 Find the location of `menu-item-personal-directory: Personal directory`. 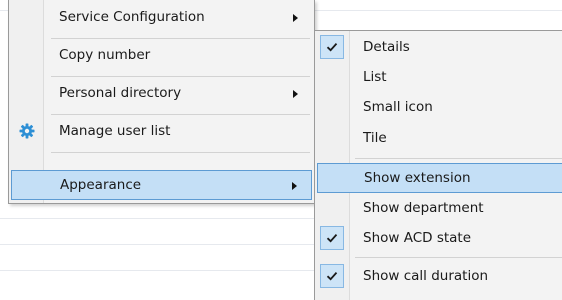

menu-item-personal-directory: Personal directory is located at coordinates (161, 94).